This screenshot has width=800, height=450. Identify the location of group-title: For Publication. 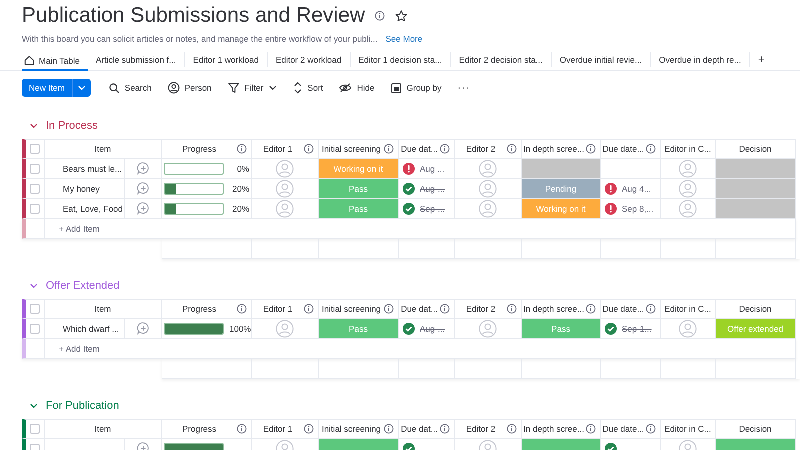
(83, 406).